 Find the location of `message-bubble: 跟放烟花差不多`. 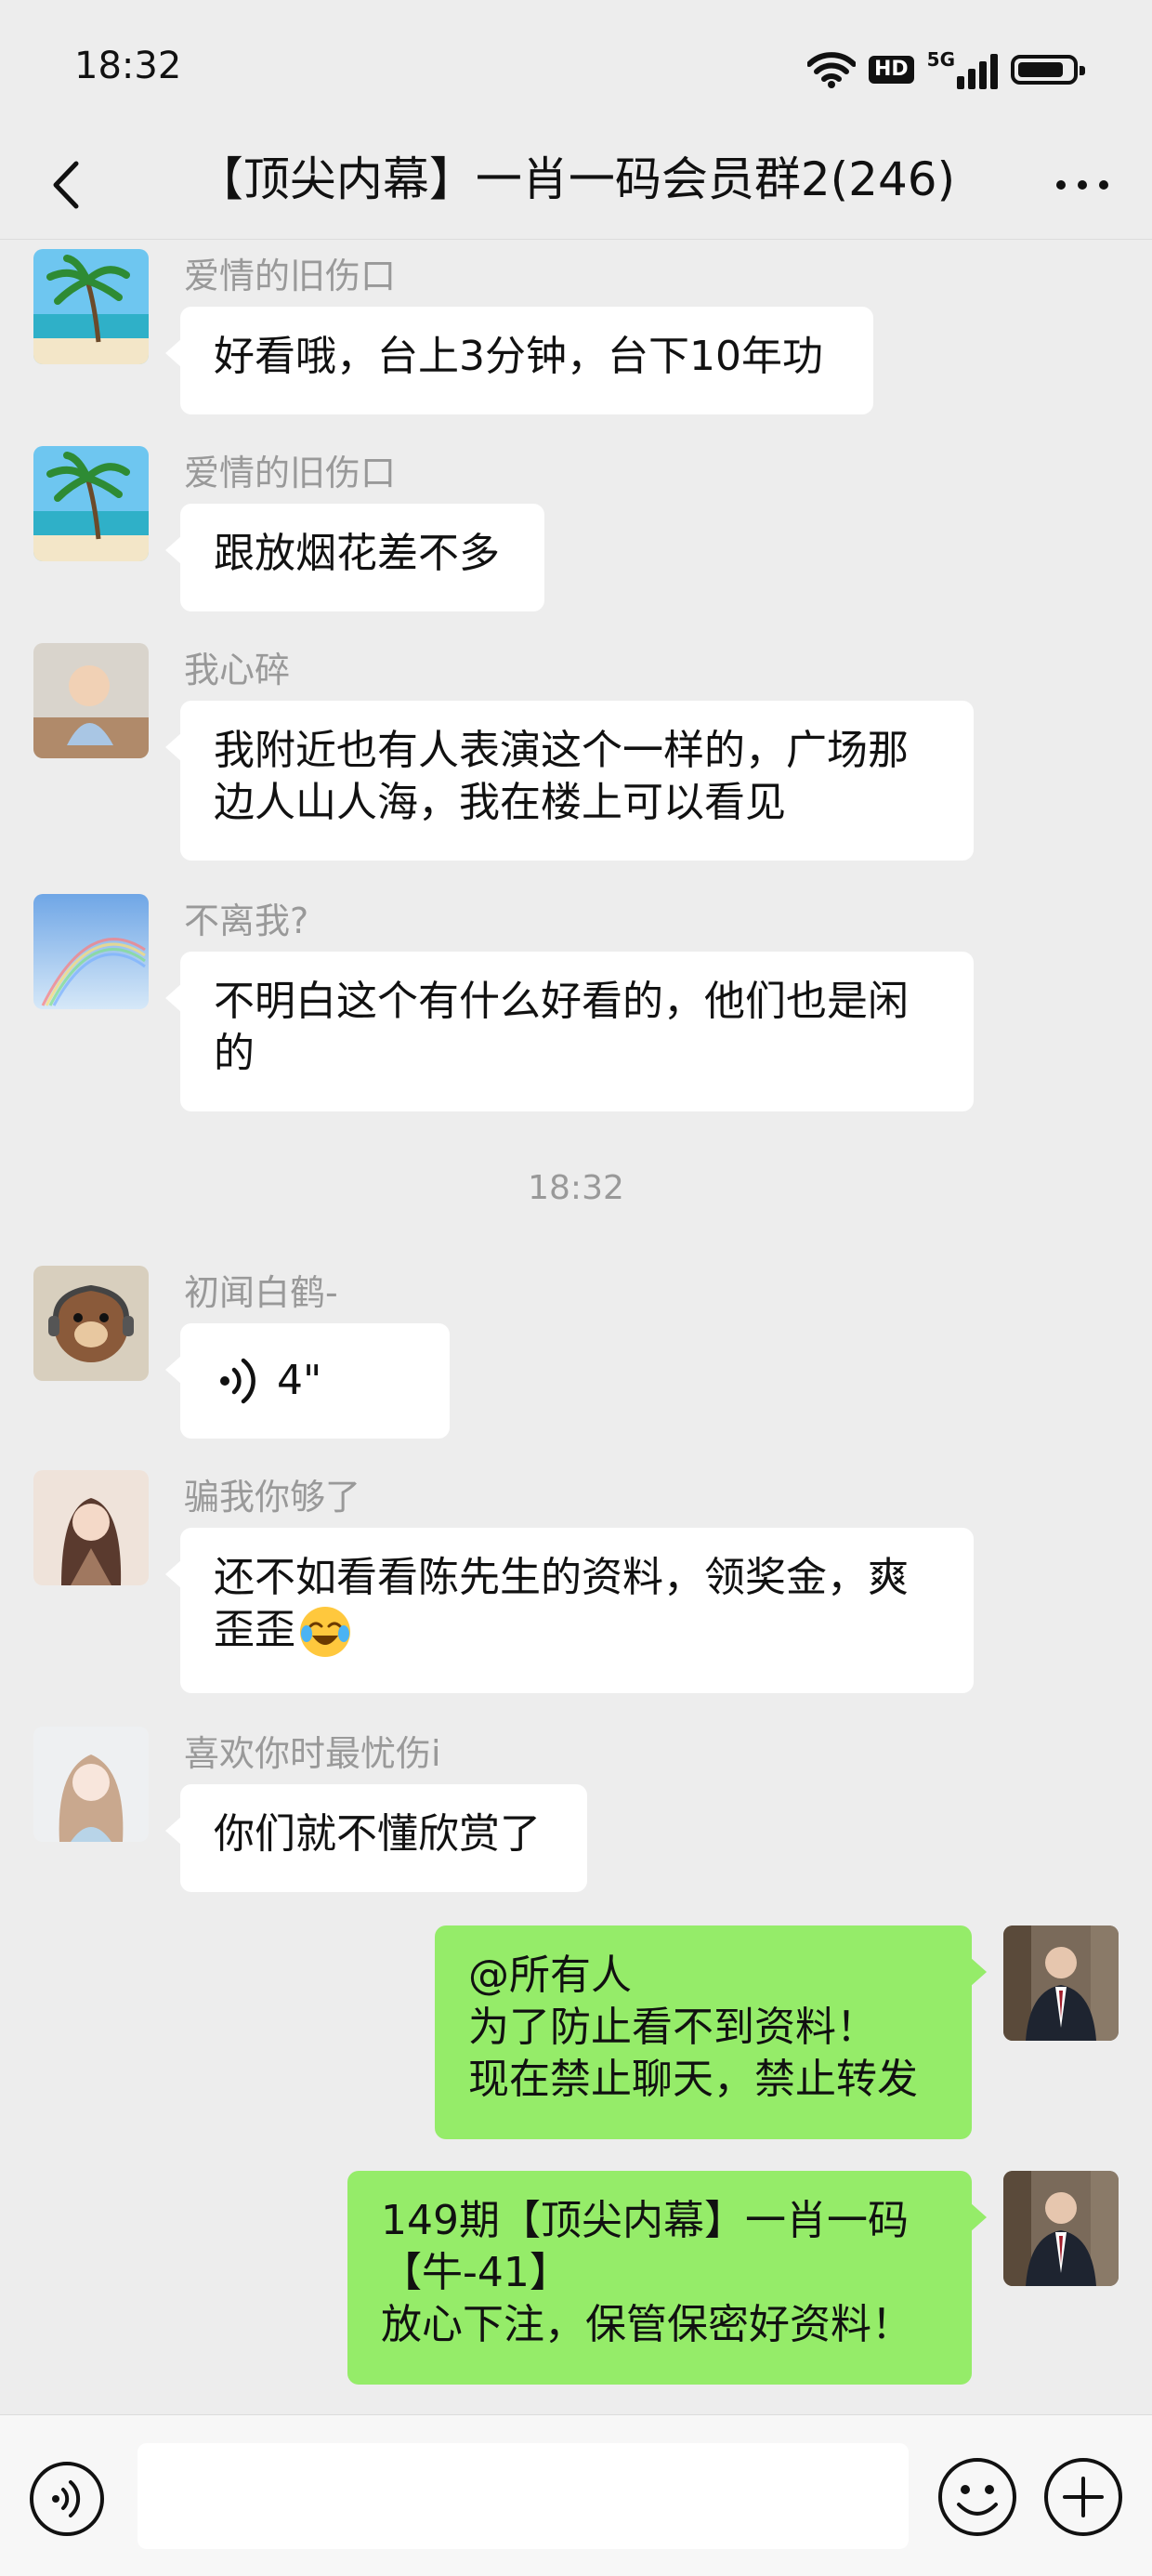

message-bubble: 跟放烟花差不多 is located at coordinates (354, 557).